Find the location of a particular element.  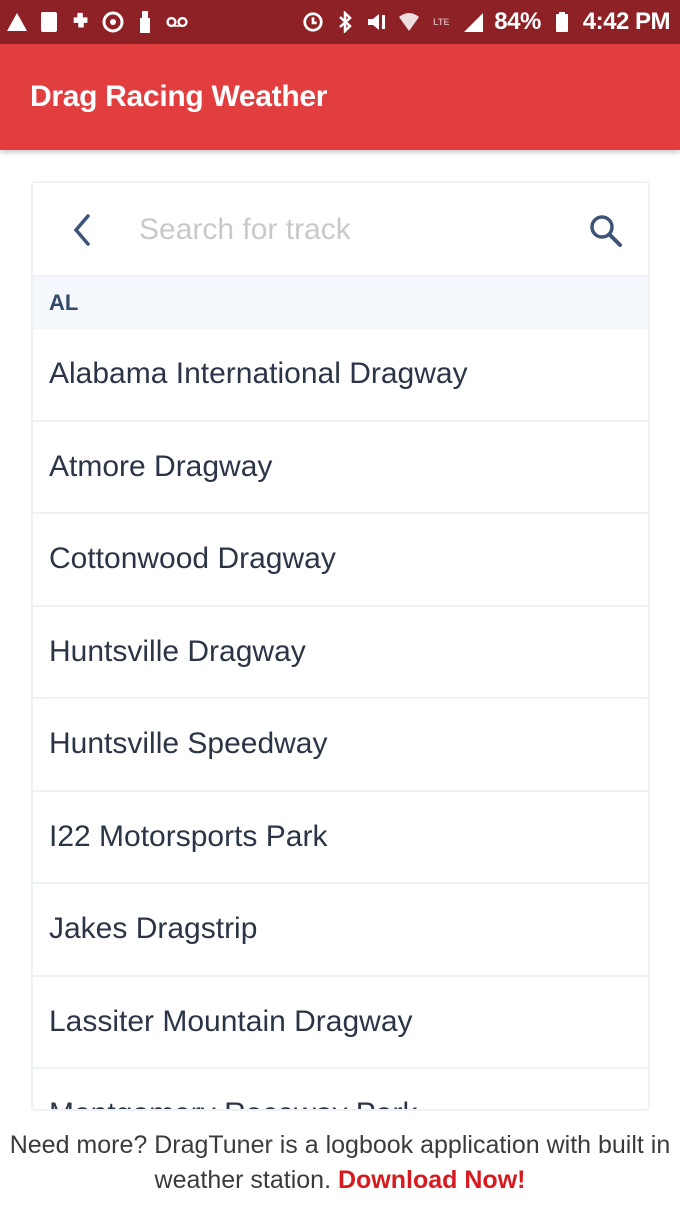

target-icon is located at coordinates (113, 22).